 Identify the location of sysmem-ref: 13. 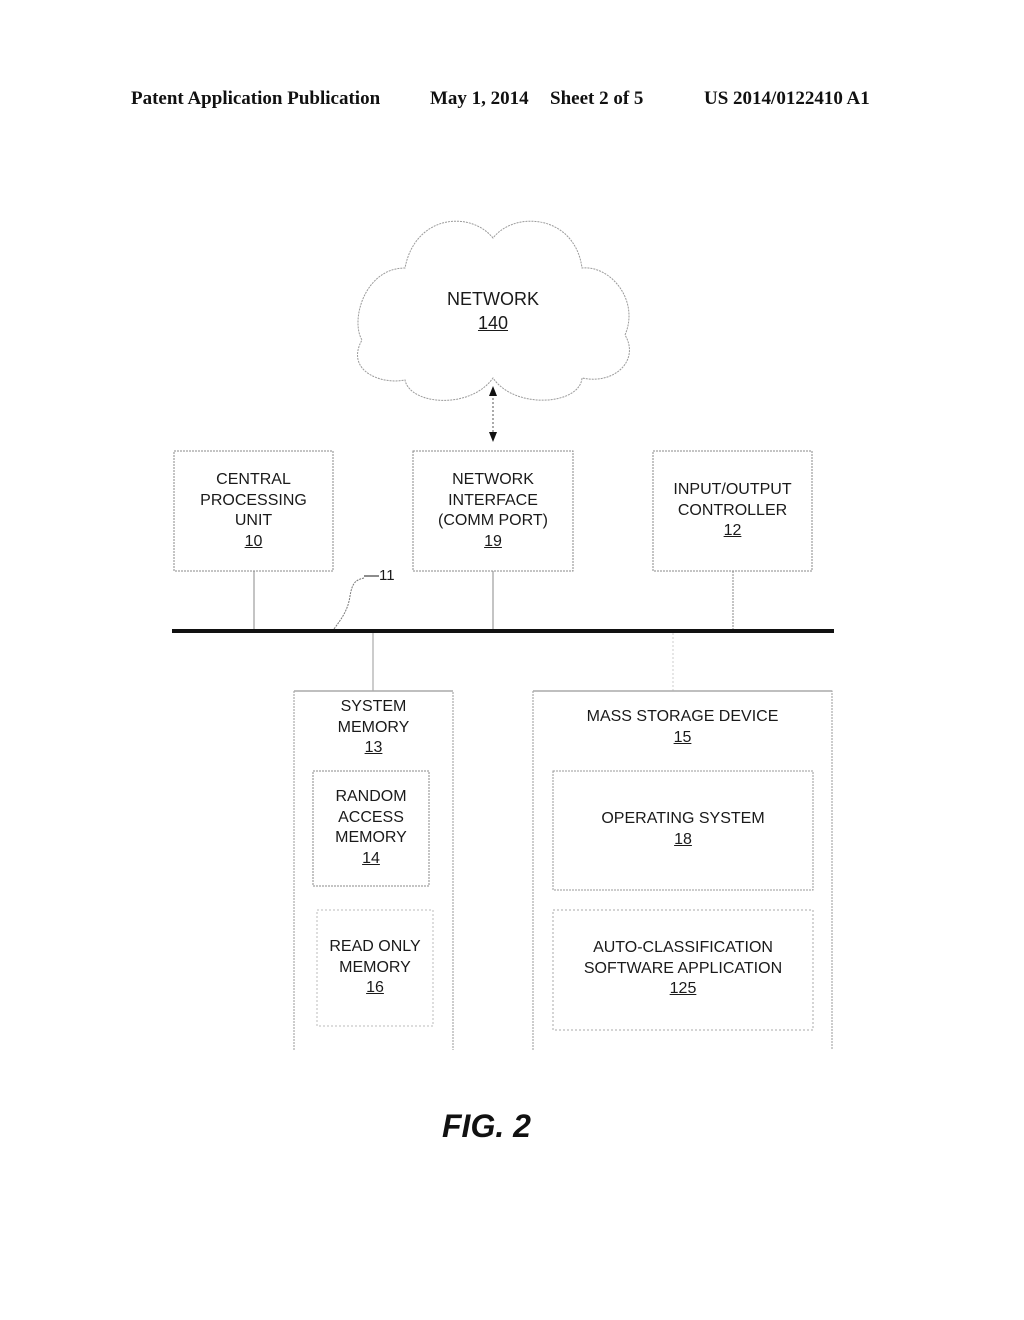
(373, 747).